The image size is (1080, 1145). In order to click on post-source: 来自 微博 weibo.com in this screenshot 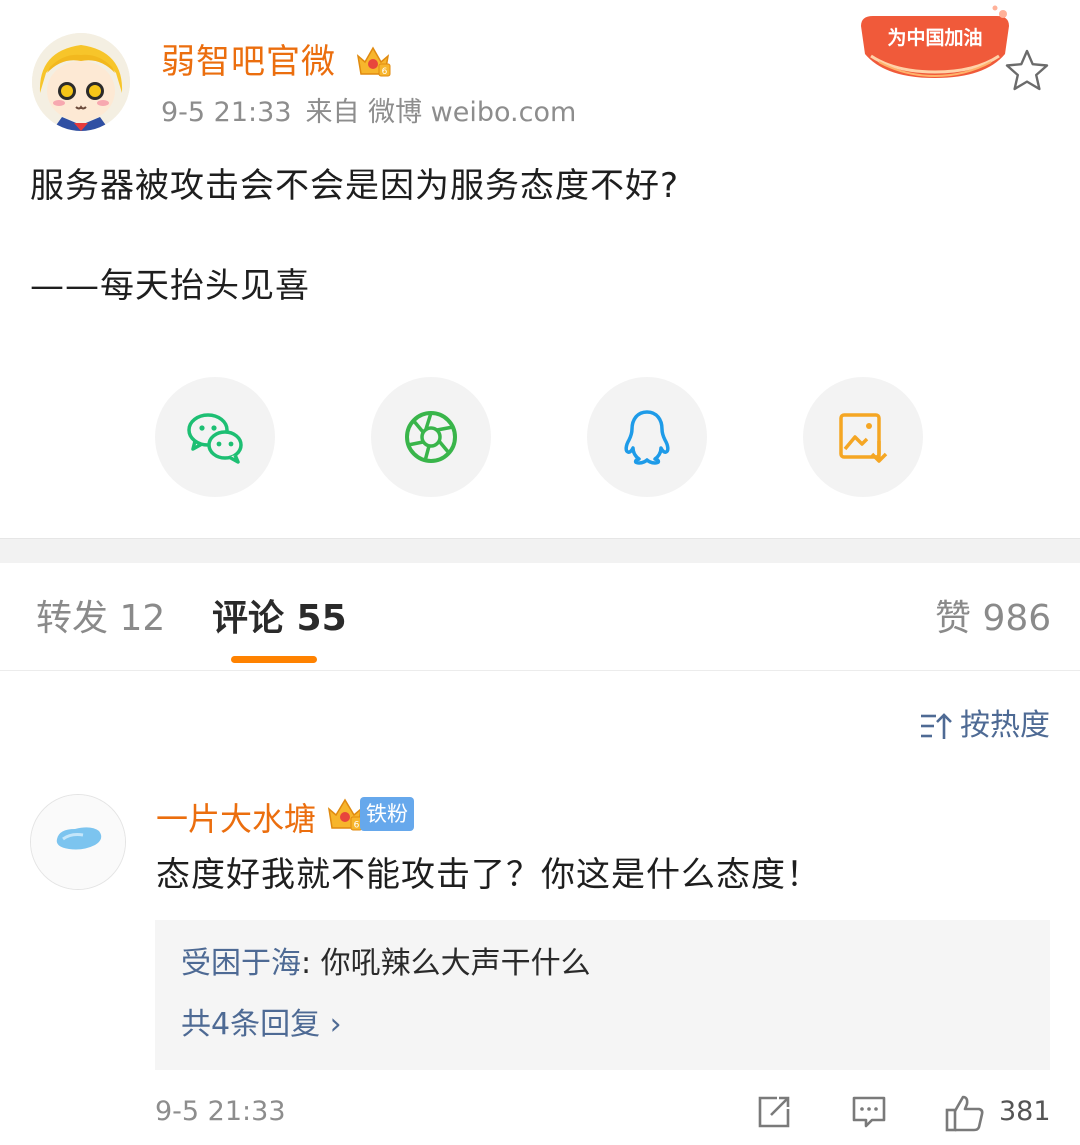, I will do `click(441, 112)`.